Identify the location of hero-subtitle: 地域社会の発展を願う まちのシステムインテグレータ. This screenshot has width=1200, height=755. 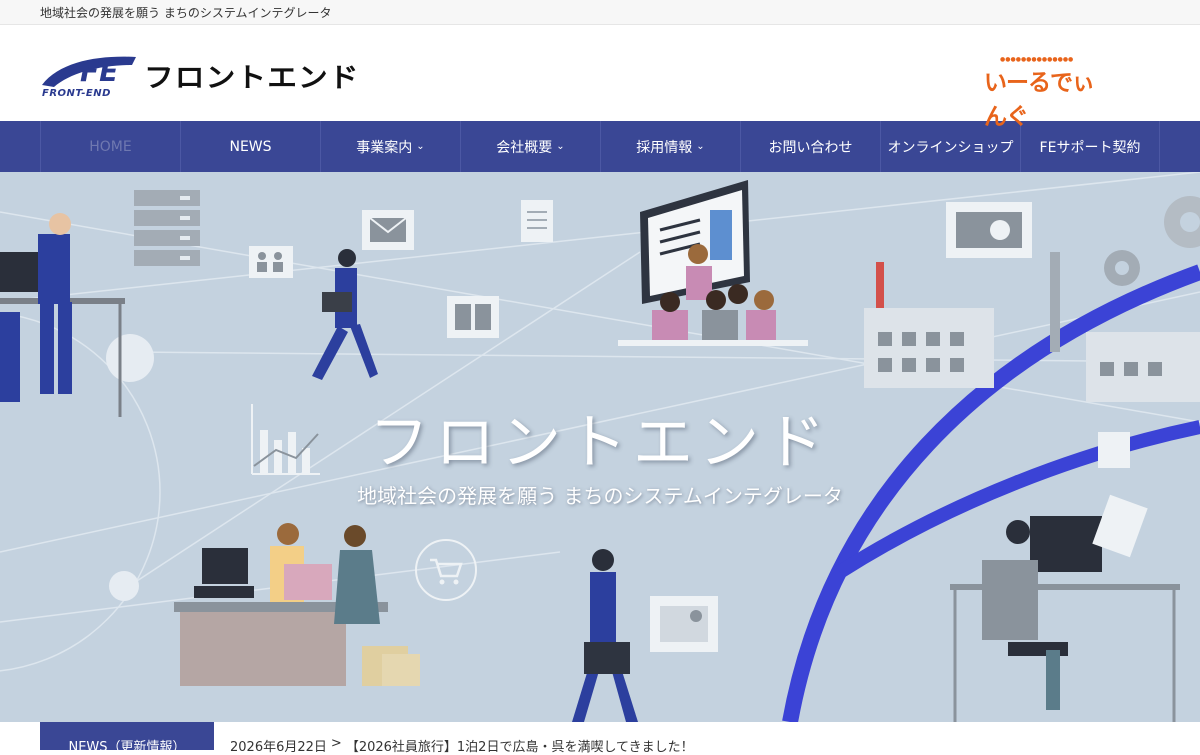
(600, 496).